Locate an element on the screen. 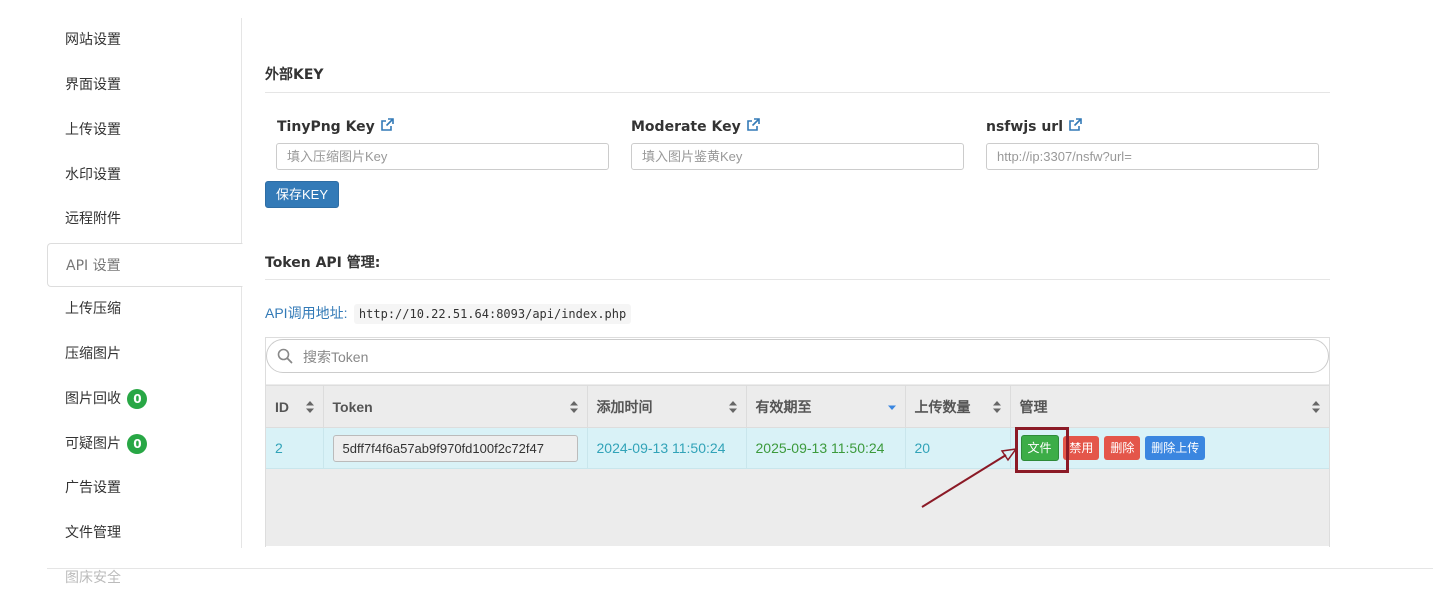 The height and width of the screenshot is (600, 1433). column-header-expires: 有效期至 is located at coordinates (826, 406).